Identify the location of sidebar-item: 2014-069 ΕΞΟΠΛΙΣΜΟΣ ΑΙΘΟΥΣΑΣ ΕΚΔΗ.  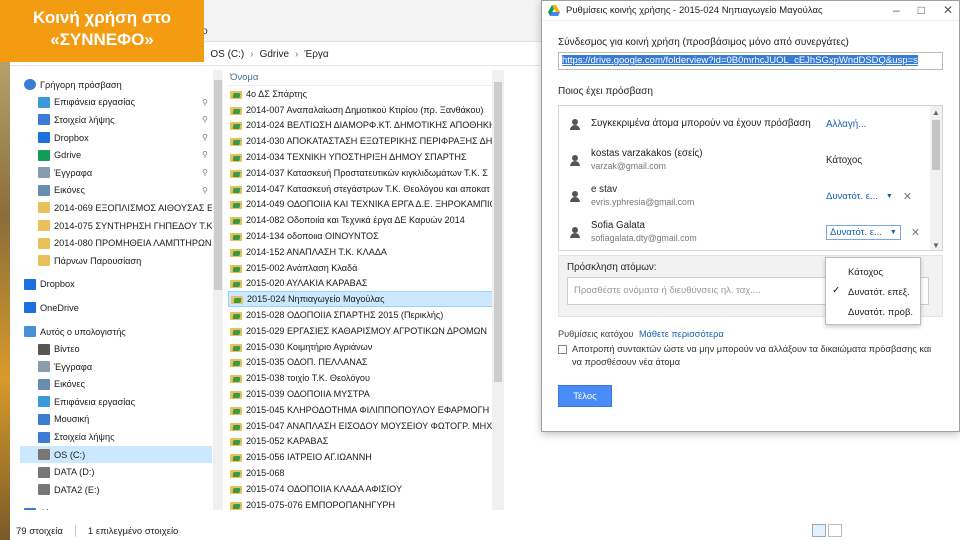
(116, 208).